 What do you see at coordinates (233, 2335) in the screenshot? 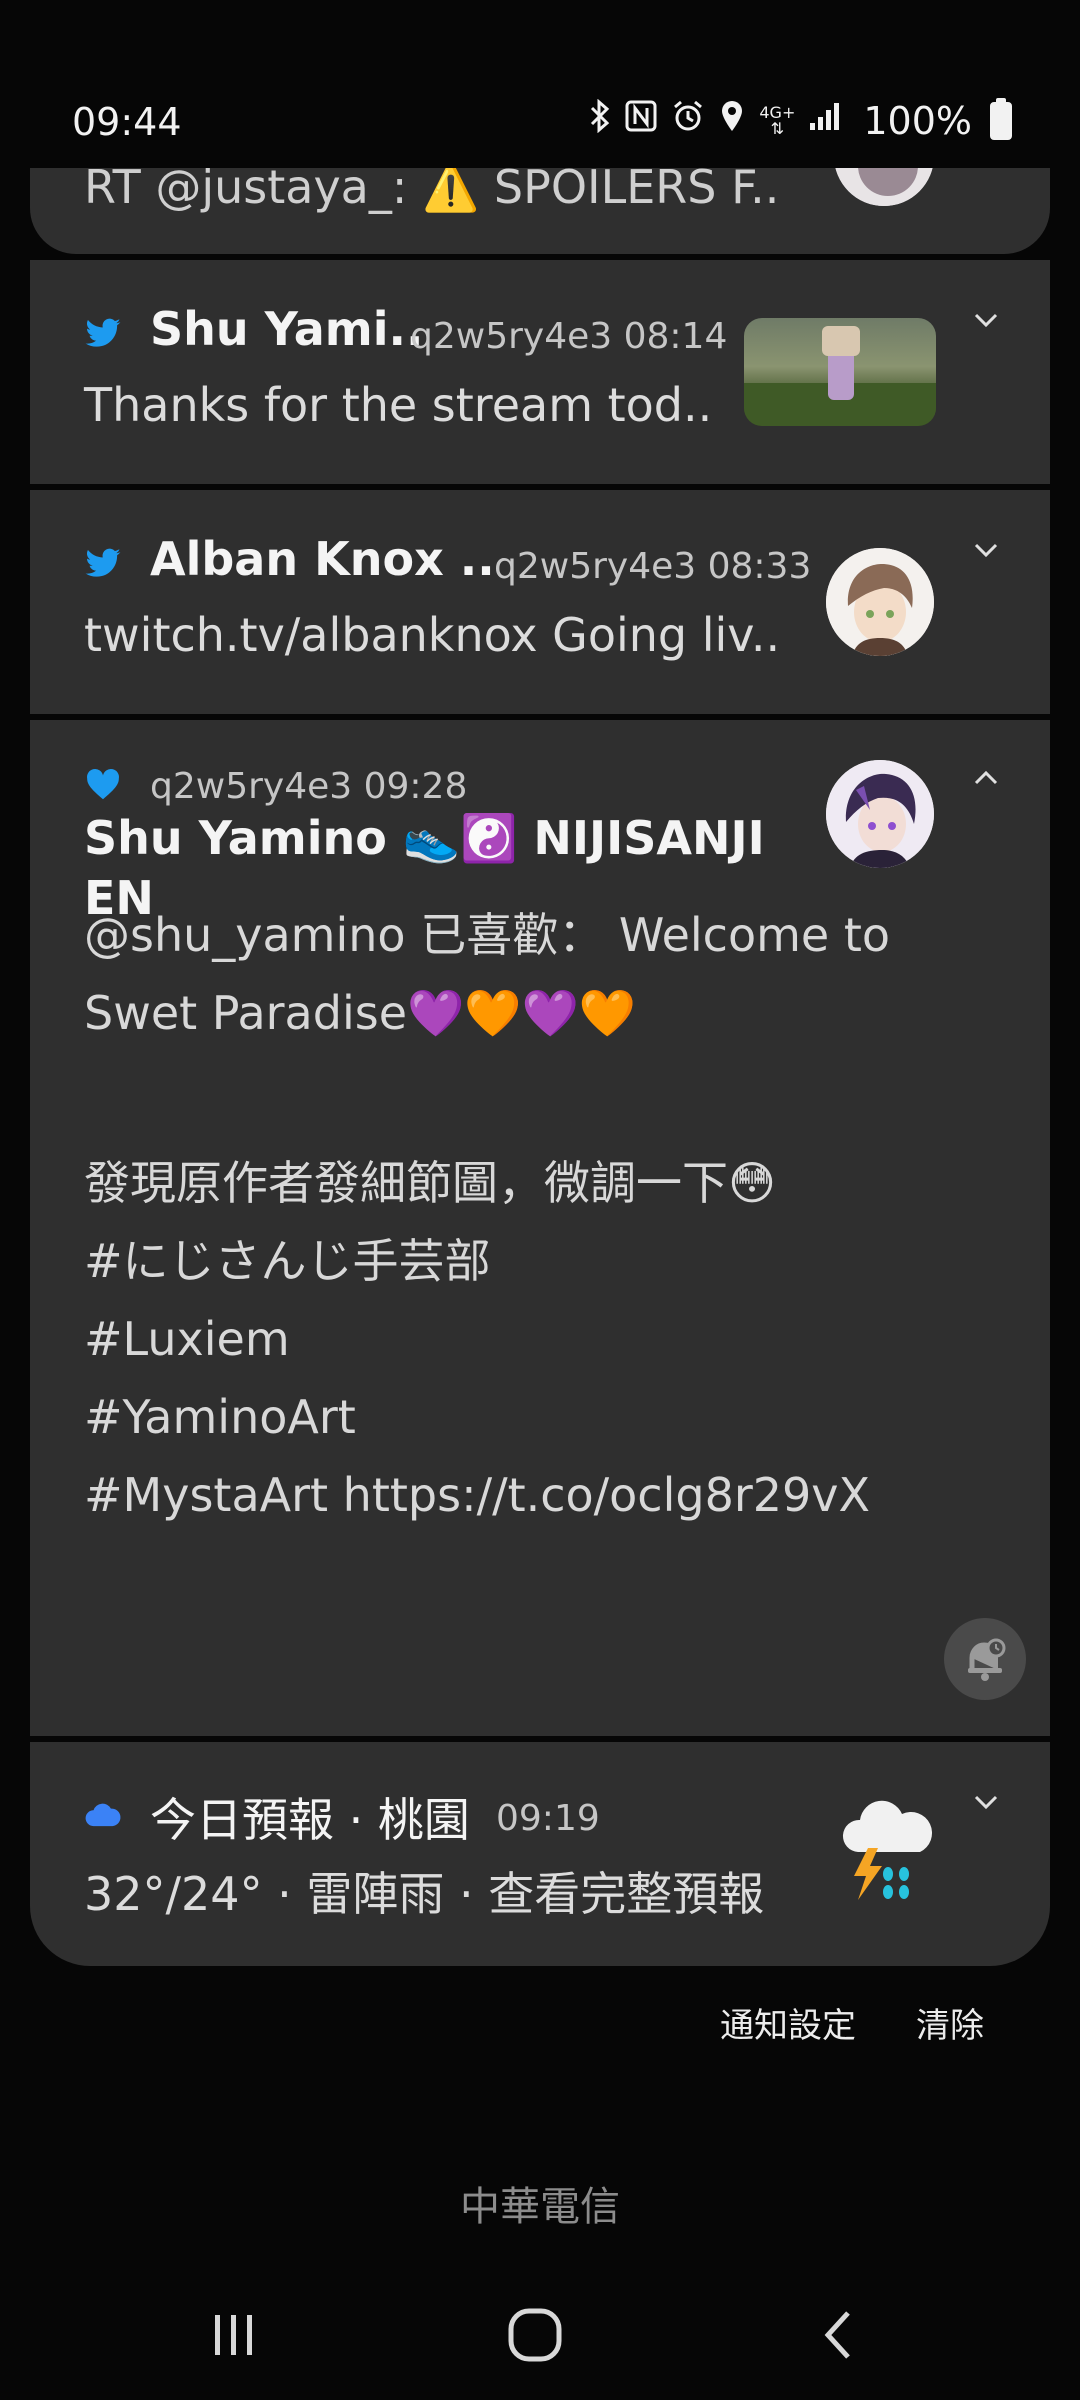
I see `recent-apps-button` at bounding box center [233, 2335].